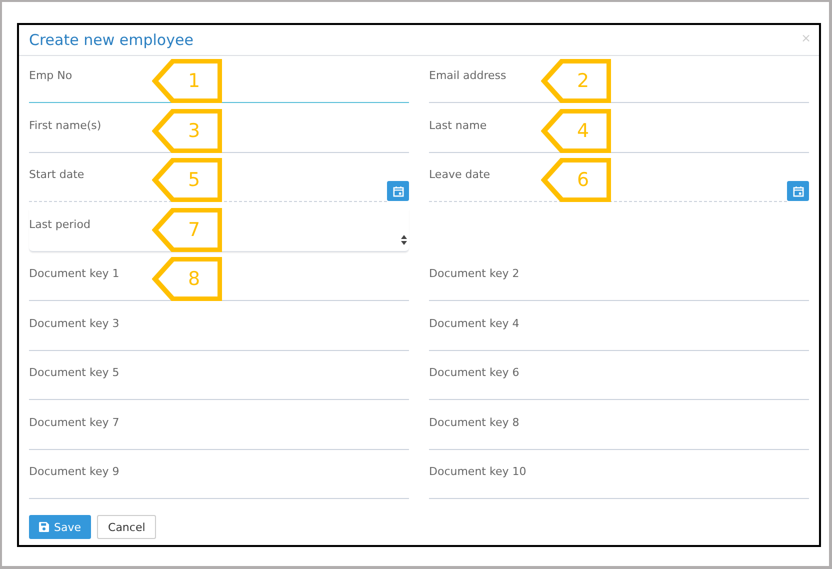 The height and width of the screenshot is (569, 832). What do you see at coordinates (126, 527) in the screenshot?
I see `cancel-button: Cancel` at bounding box center [126, 527].